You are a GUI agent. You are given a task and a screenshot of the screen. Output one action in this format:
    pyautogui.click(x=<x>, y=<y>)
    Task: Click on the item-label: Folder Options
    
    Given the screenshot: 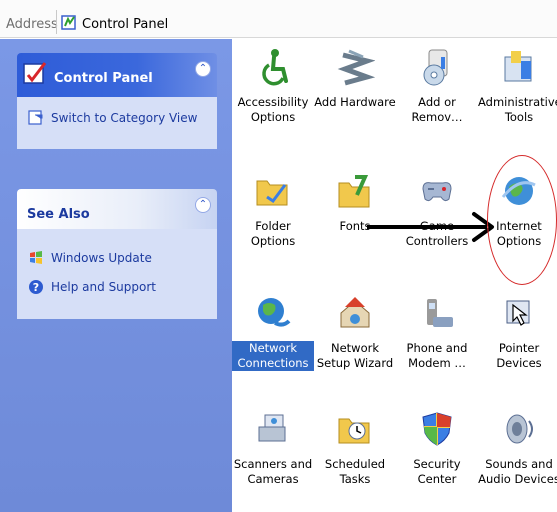 What is the action you would take?
    pyautogui.click(x=273, y=233)
    